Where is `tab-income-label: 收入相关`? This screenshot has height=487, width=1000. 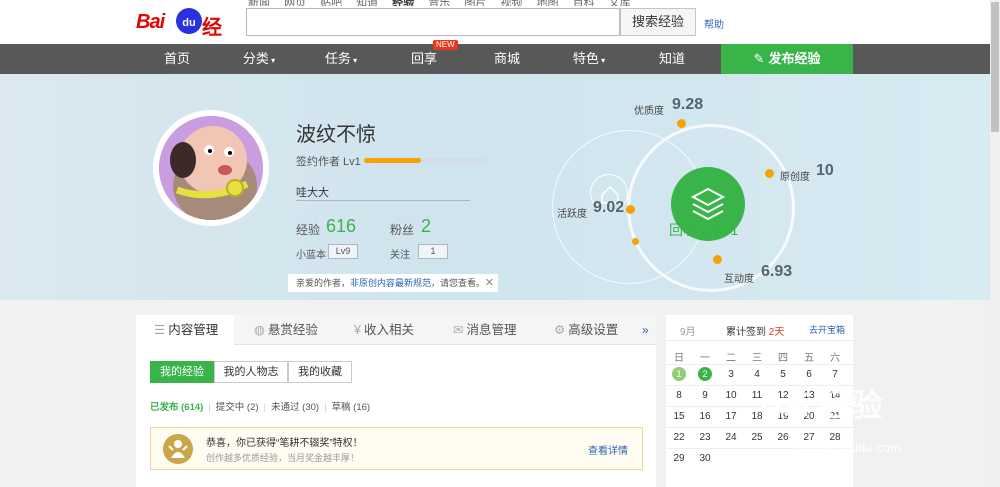
tab-income-label: 收入相关 is located at coordinates (388, 330).